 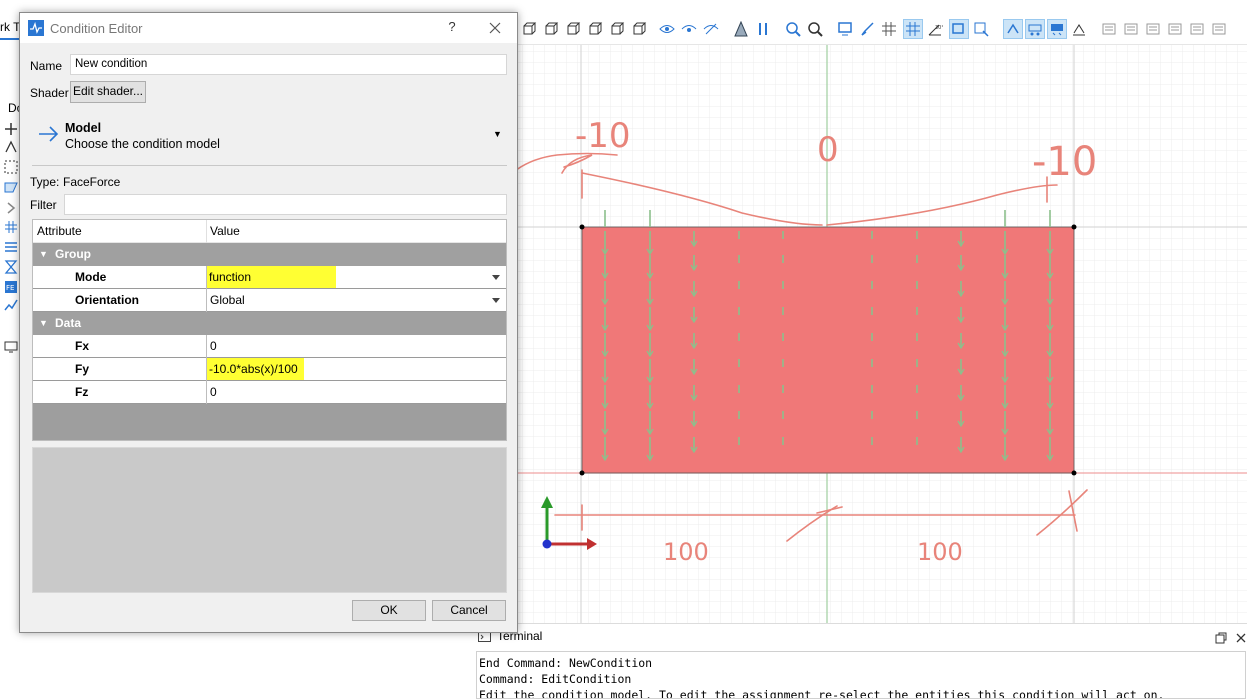 What do you see at coordinates (120, 277) in the screenshot?
I see `mode-label: Mode` at bounding box center [120, 277].